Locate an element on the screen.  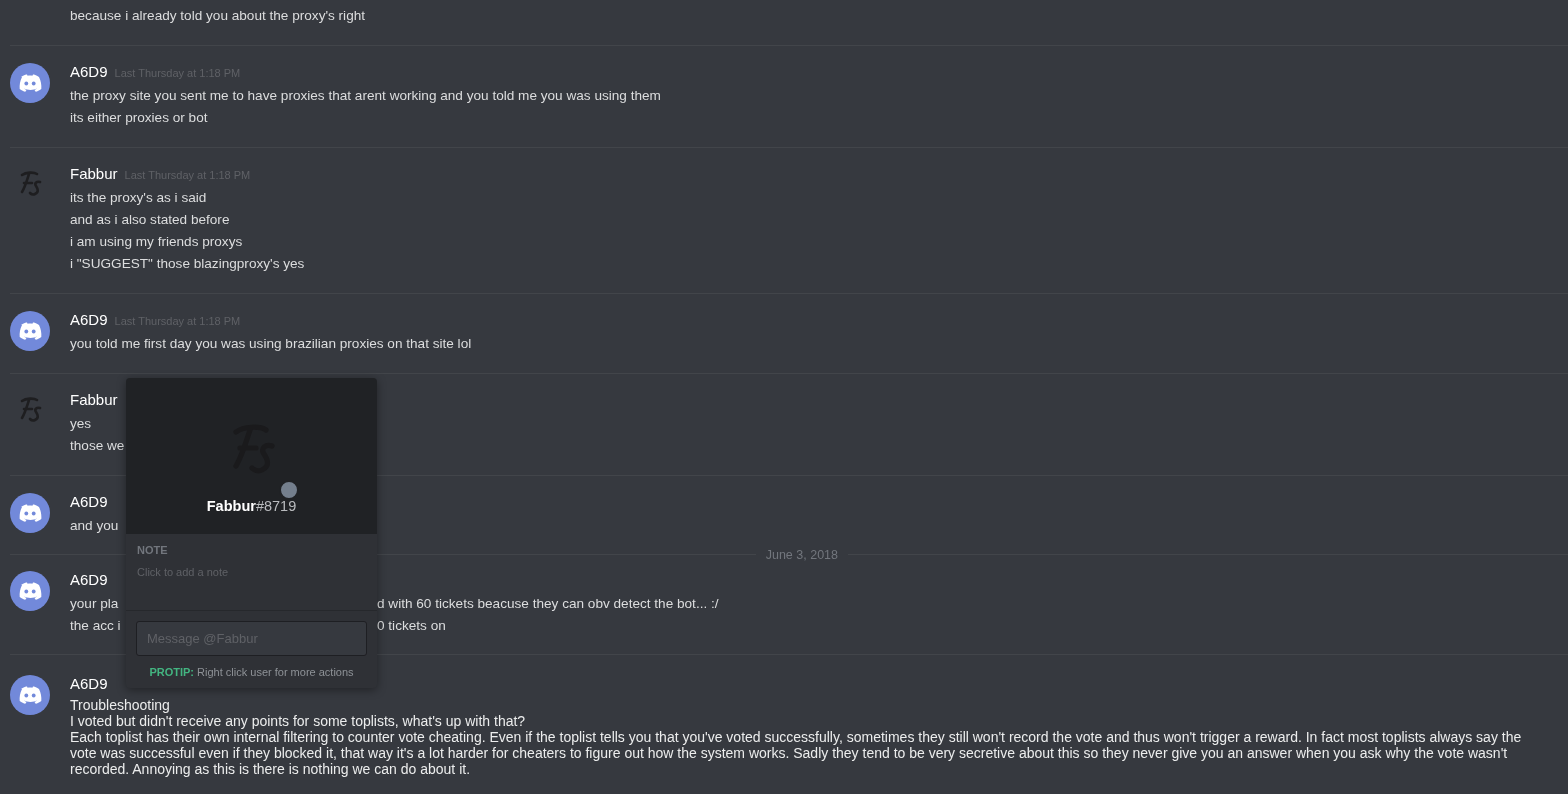
message-text: Troubleshooting is located at coordinates (120, 705).